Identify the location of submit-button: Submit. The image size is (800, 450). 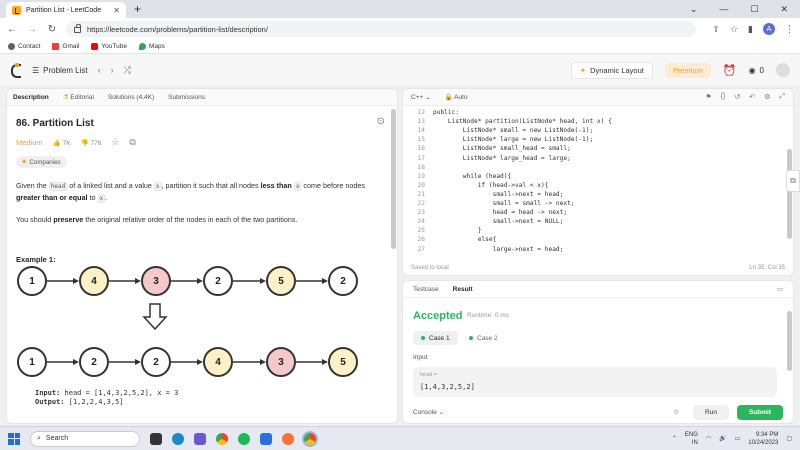
(759, 412).